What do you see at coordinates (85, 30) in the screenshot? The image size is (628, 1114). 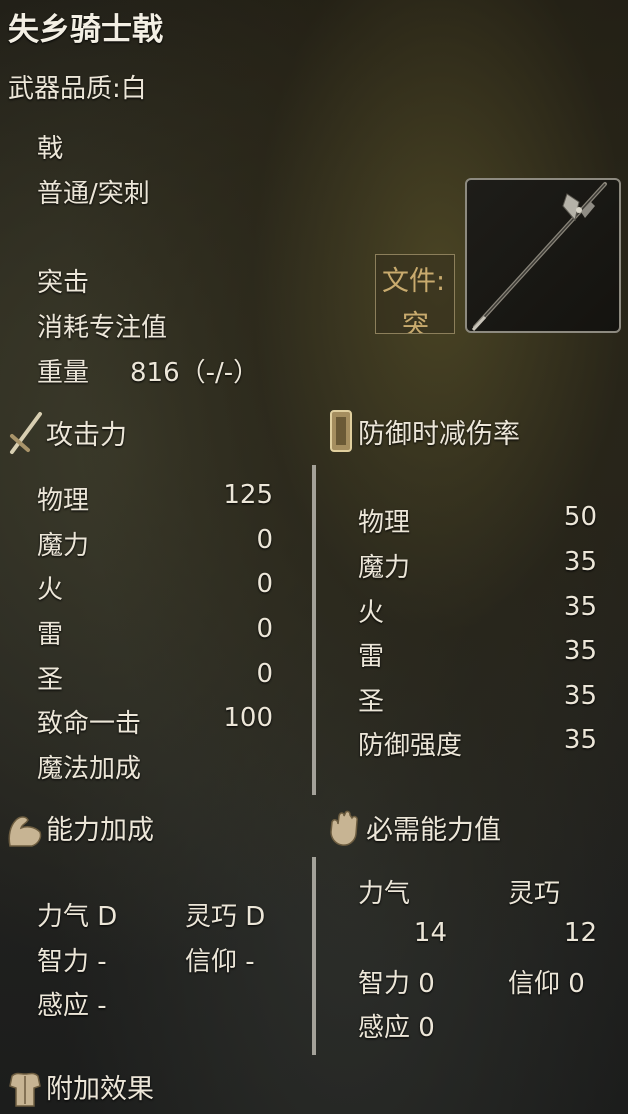 I see `item-name: 失乡骑士戟` at bounding box center [85, 30].